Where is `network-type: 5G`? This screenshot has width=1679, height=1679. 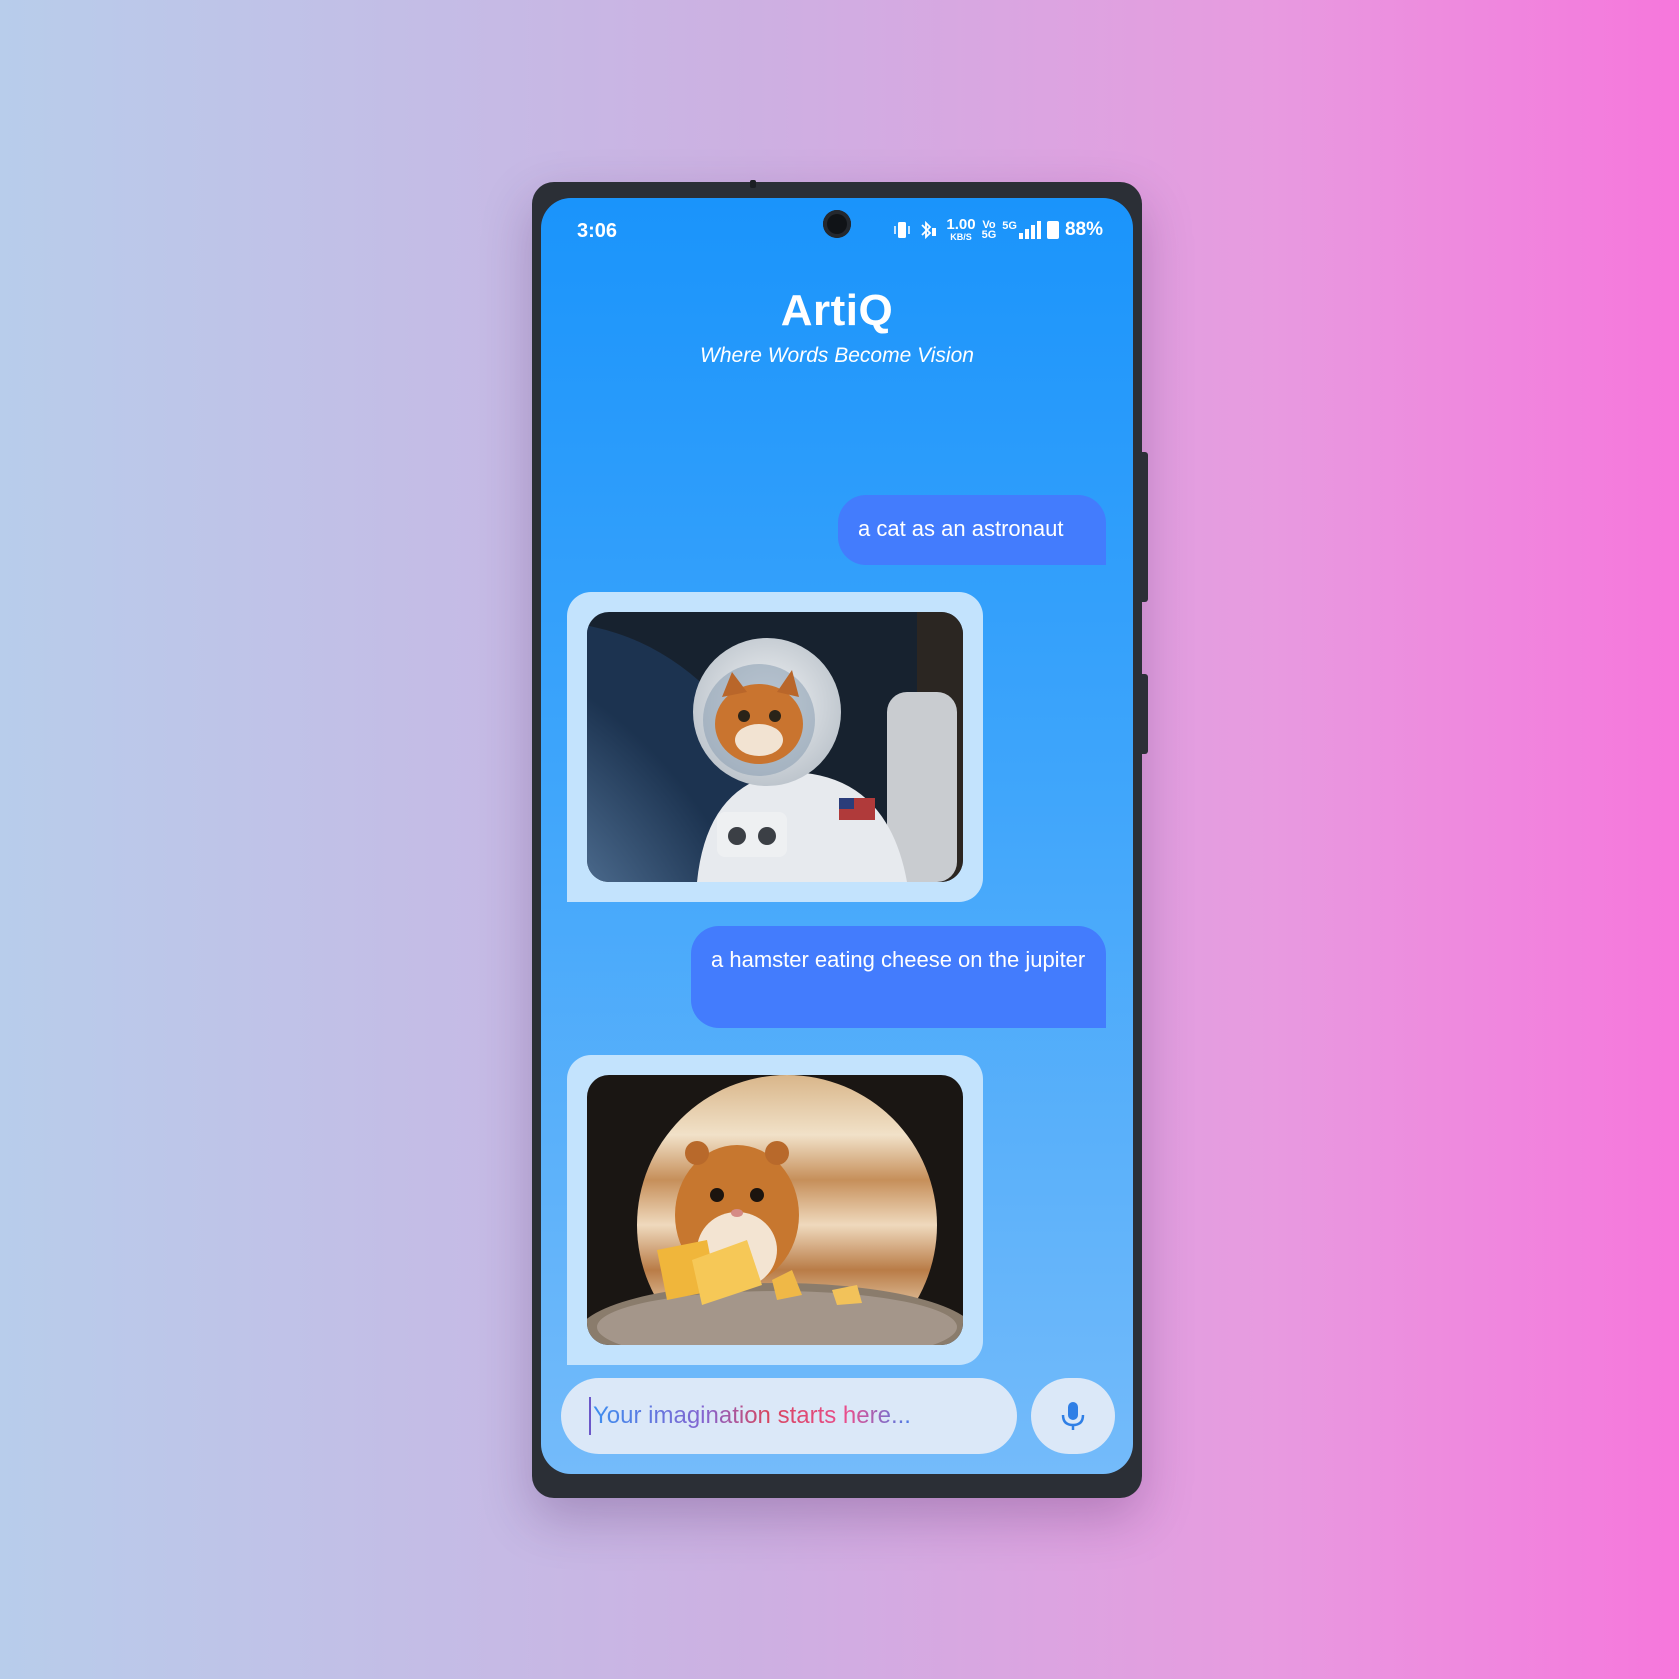
network-type: 5G is located at coordinates (1009, 226).